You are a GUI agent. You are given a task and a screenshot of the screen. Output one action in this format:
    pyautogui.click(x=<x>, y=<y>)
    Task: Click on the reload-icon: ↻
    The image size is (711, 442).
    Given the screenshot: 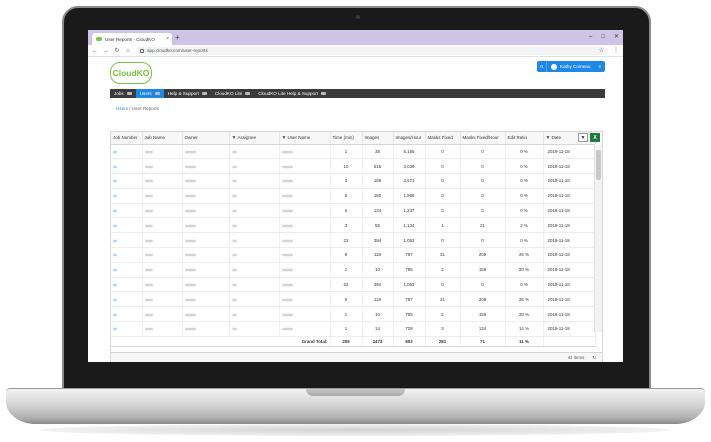 What is the action you would take?
    pyautogui.click(x=117, y=50)
    